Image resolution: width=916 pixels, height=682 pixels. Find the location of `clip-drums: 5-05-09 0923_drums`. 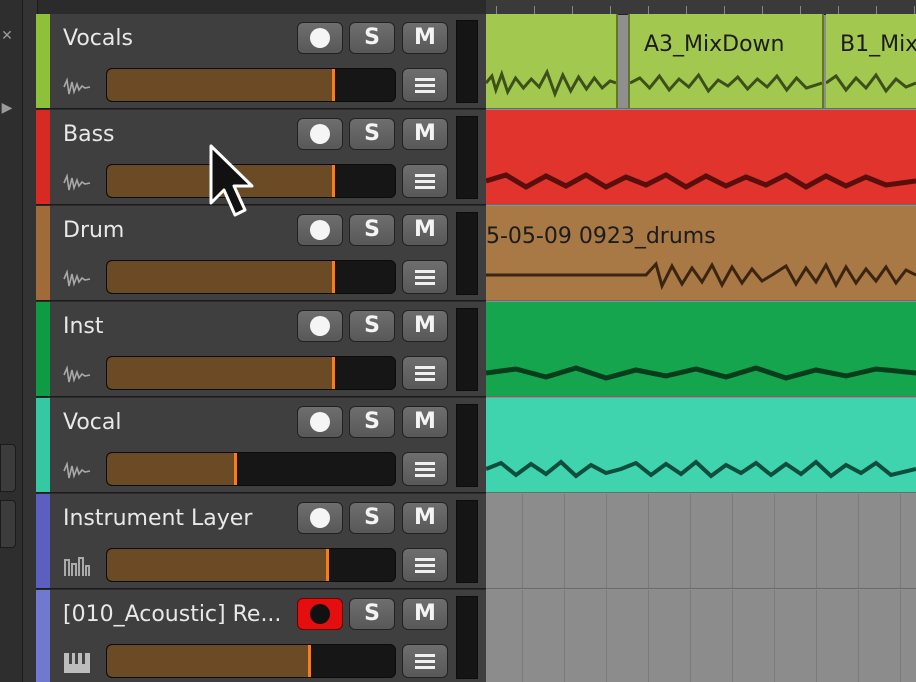

clip-drums: 5-05-09 0923_drums is located at coordinates (701, 253).